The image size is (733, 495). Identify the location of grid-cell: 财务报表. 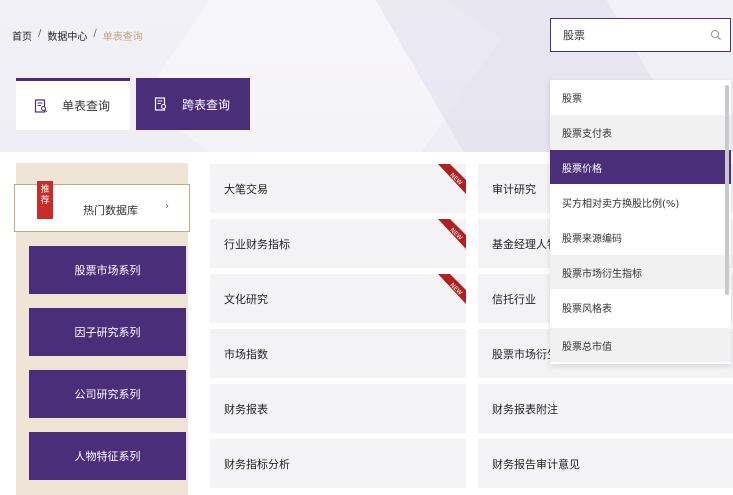
(338, 408).